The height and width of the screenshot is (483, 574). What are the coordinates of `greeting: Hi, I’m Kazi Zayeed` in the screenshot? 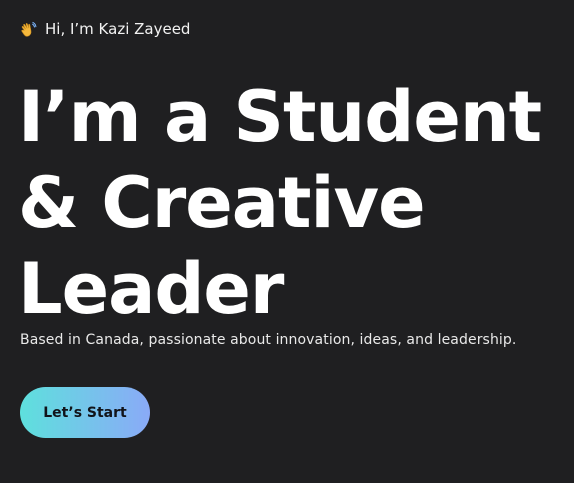 It's located at (105, 29).